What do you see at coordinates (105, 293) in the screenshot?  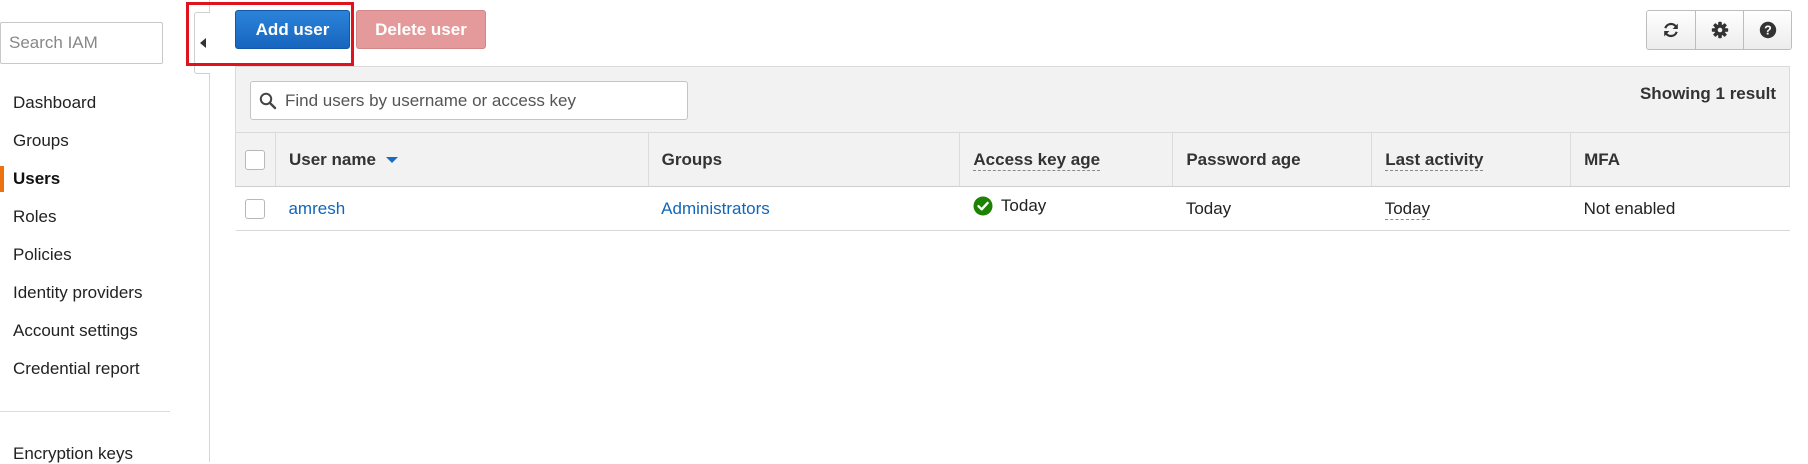 I see `sidebar-item-identity-providers: Identity providers` at bounding box center [105, 293].